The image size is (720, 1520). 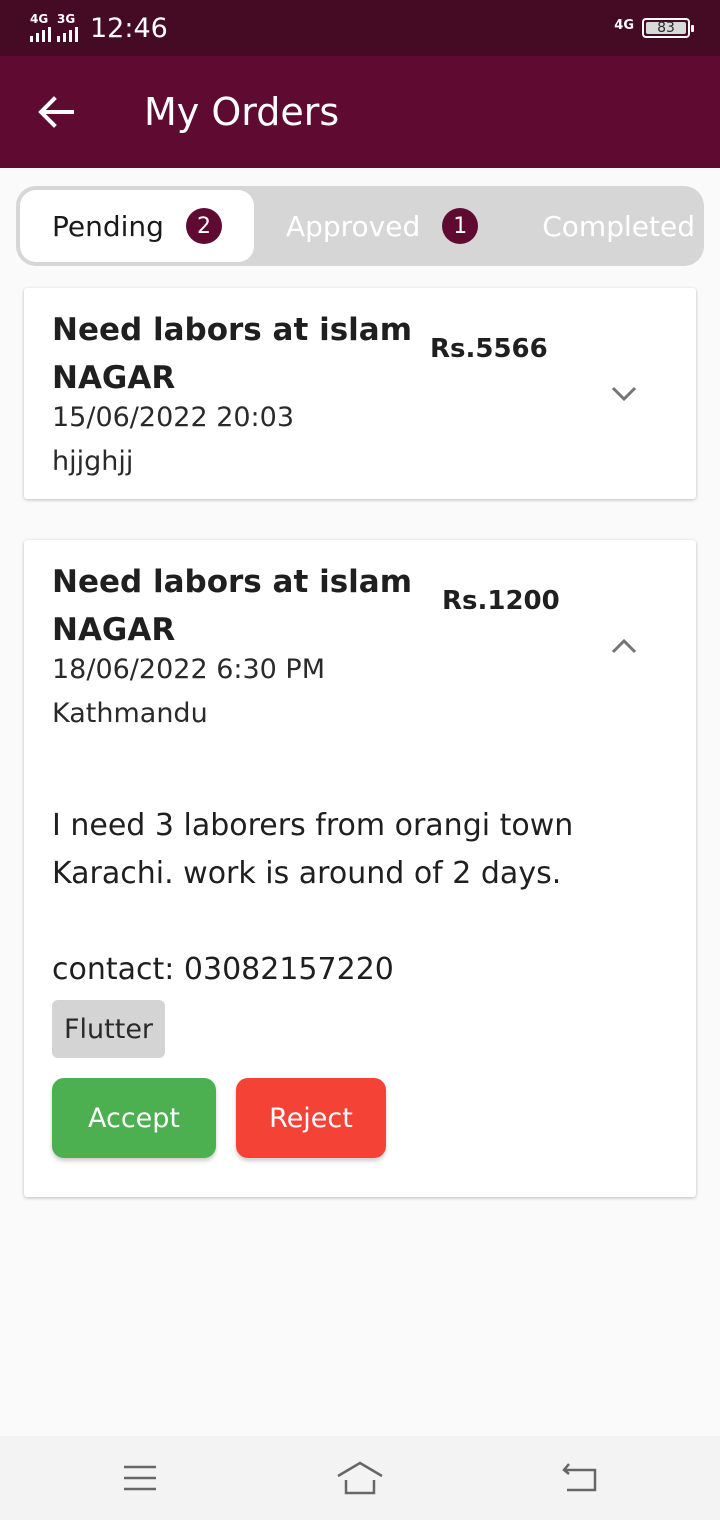 I want to click on expand-toggle, so click(x=624, y=394).